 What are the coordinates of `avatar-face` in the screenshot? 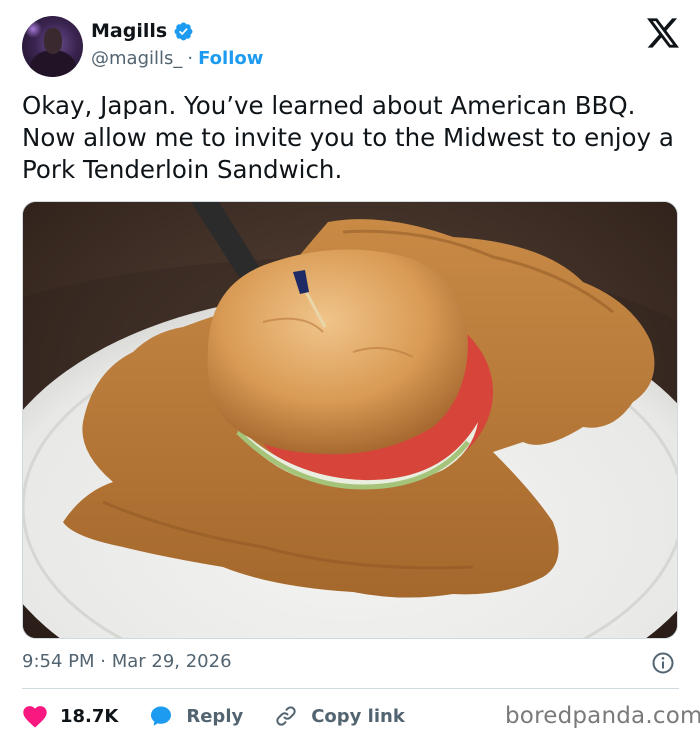 It's located at (53, 41).